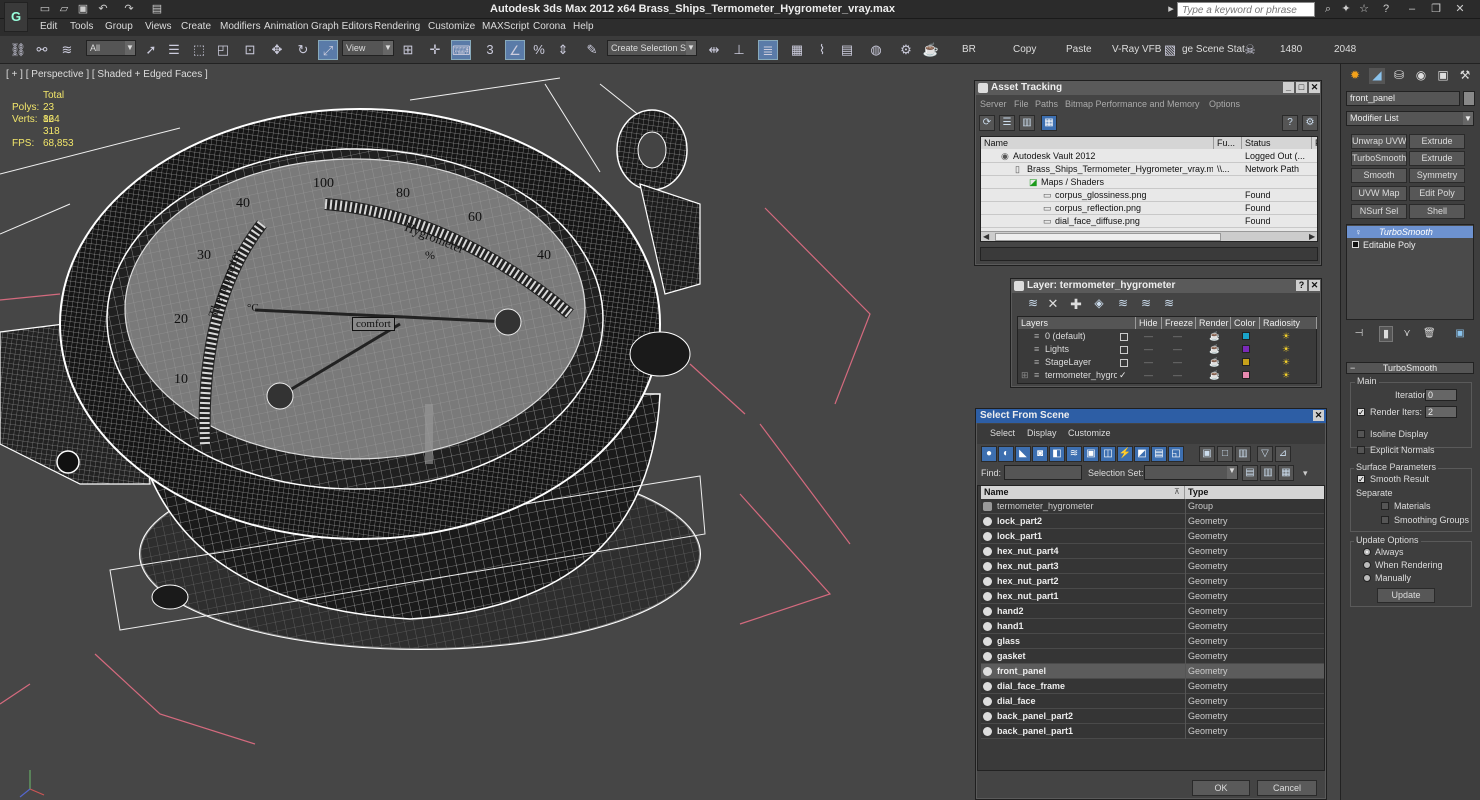 The image size is (1480, 800). Describe the element at coordinates (986, 236) in the screenshot. I see `scroll-left-icon: ◀` at that location.